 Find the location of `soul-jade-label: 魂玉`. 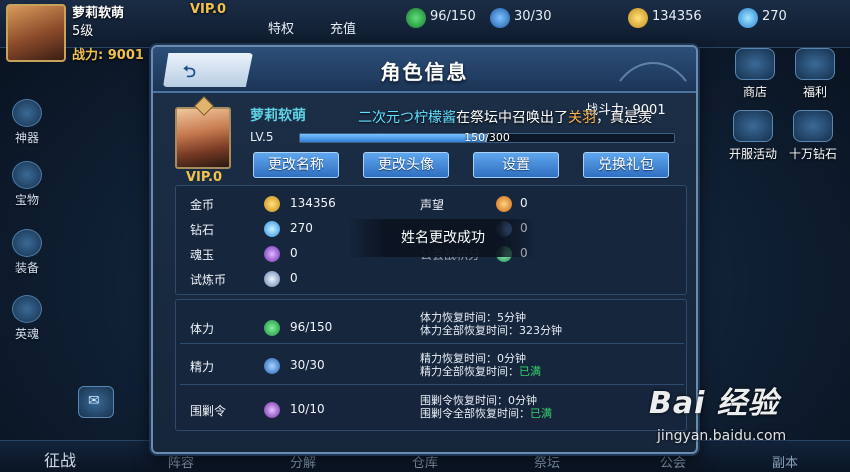

soul-jade-label: 魂玉 is located at coordinates (202, 255).